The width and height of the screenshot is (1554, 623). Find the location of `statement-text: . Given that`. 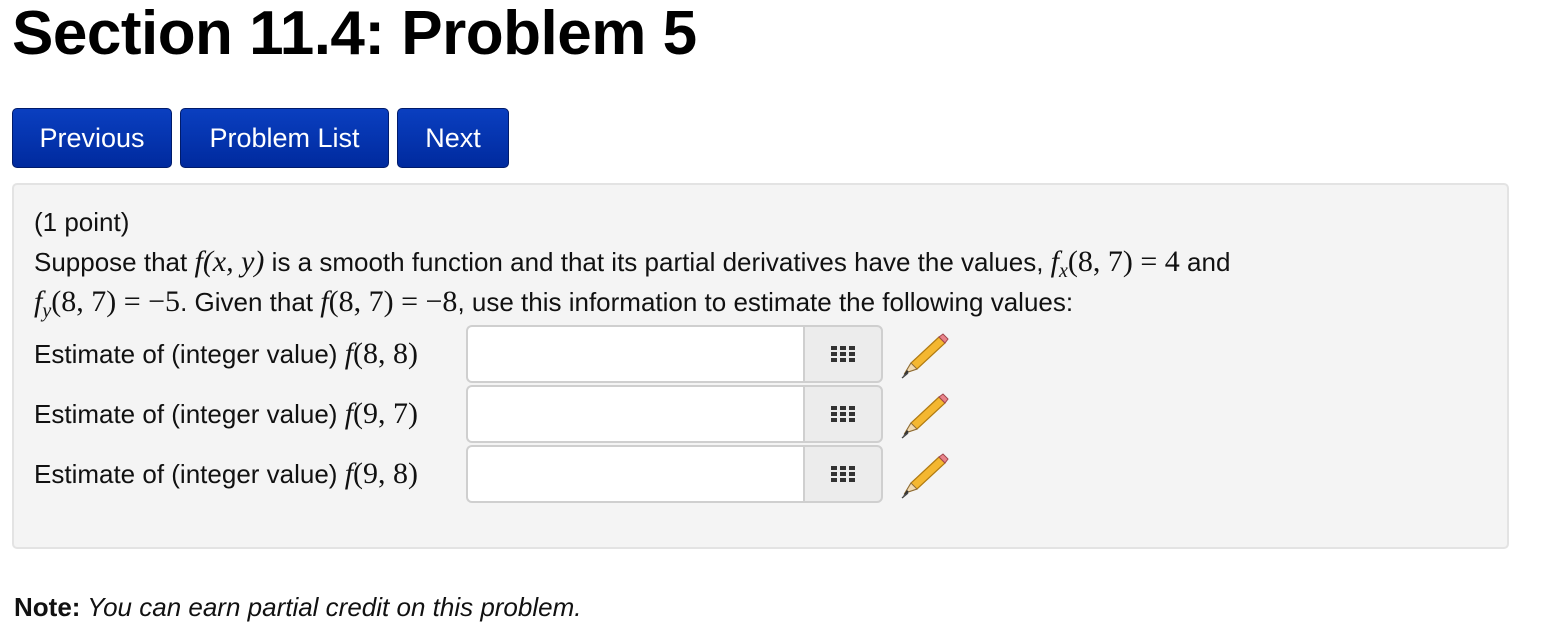

statement-text: . Given that is located at coordinates (247, 302).